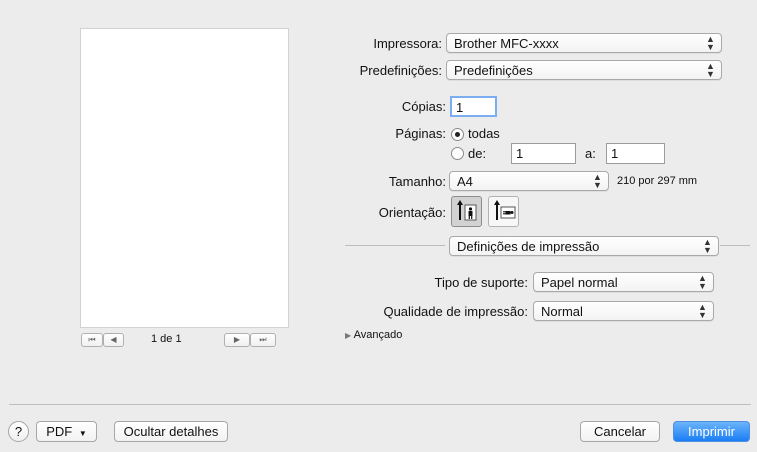  I want to click on pages-all-radio, so click(457, 134).